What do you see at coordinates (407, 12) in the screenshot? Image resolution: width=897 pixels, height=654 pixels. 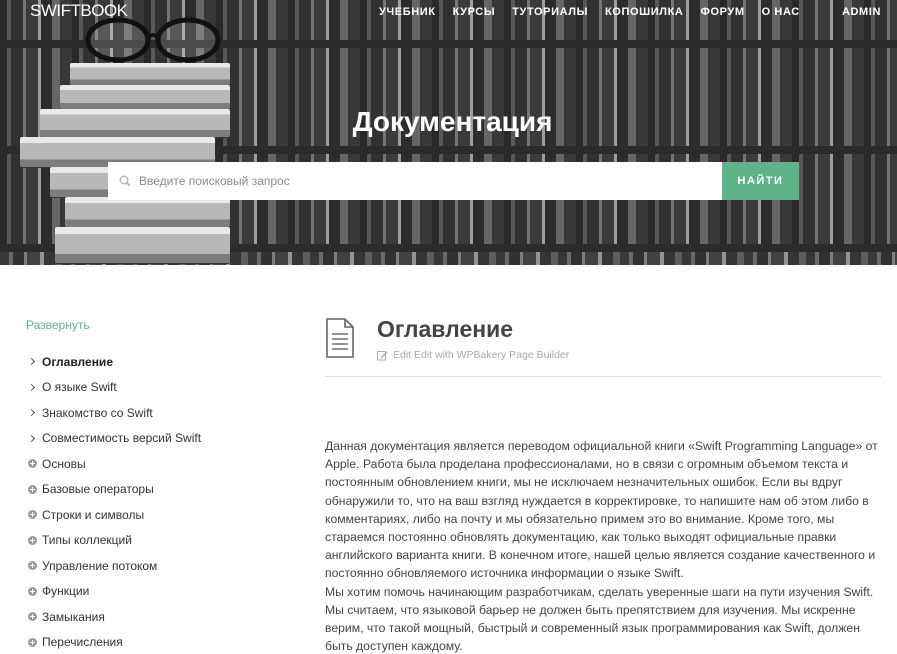 I see `nav-link-uchebnik: УЧЕБНИК` at bounding box center [407, 12].